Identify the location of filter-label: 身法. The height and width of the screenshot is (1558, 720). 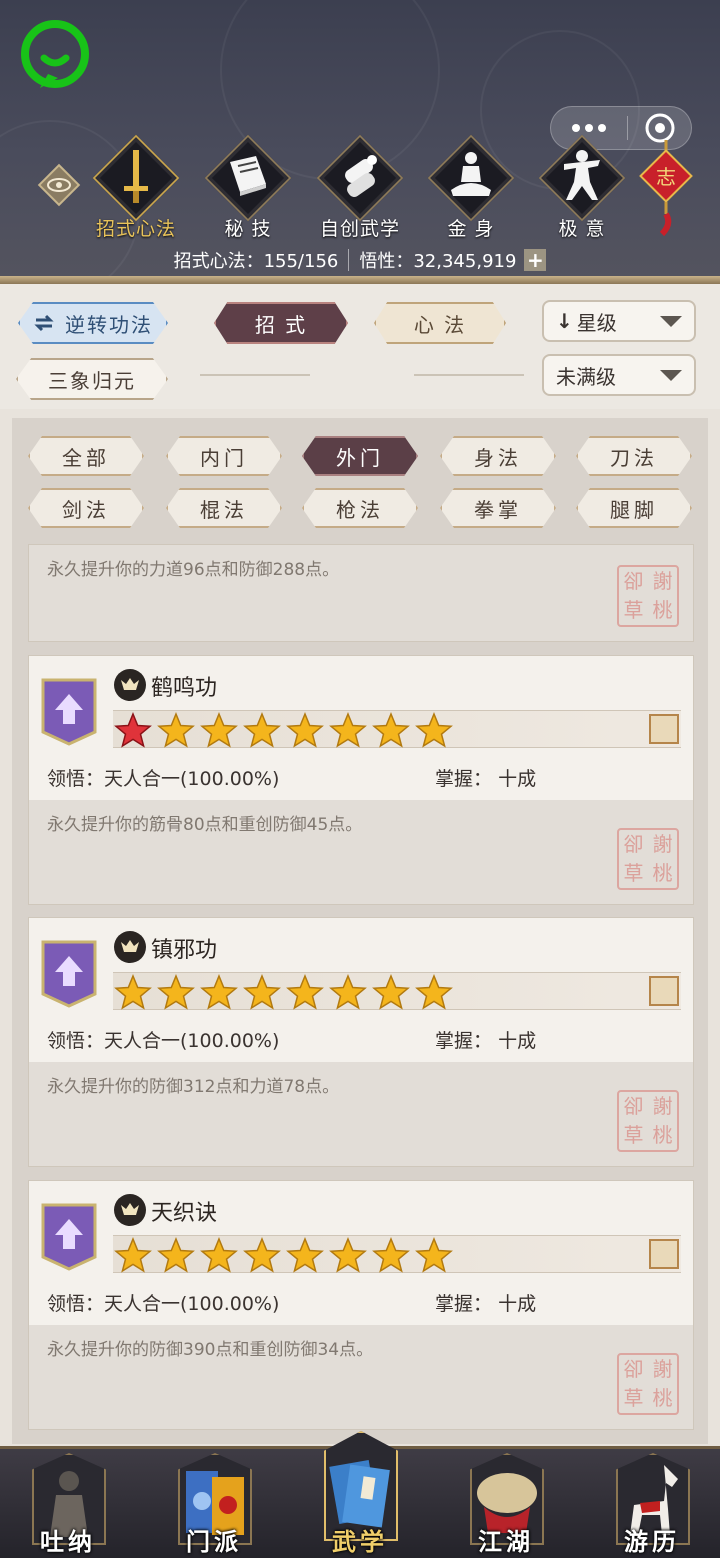
(498, 457).